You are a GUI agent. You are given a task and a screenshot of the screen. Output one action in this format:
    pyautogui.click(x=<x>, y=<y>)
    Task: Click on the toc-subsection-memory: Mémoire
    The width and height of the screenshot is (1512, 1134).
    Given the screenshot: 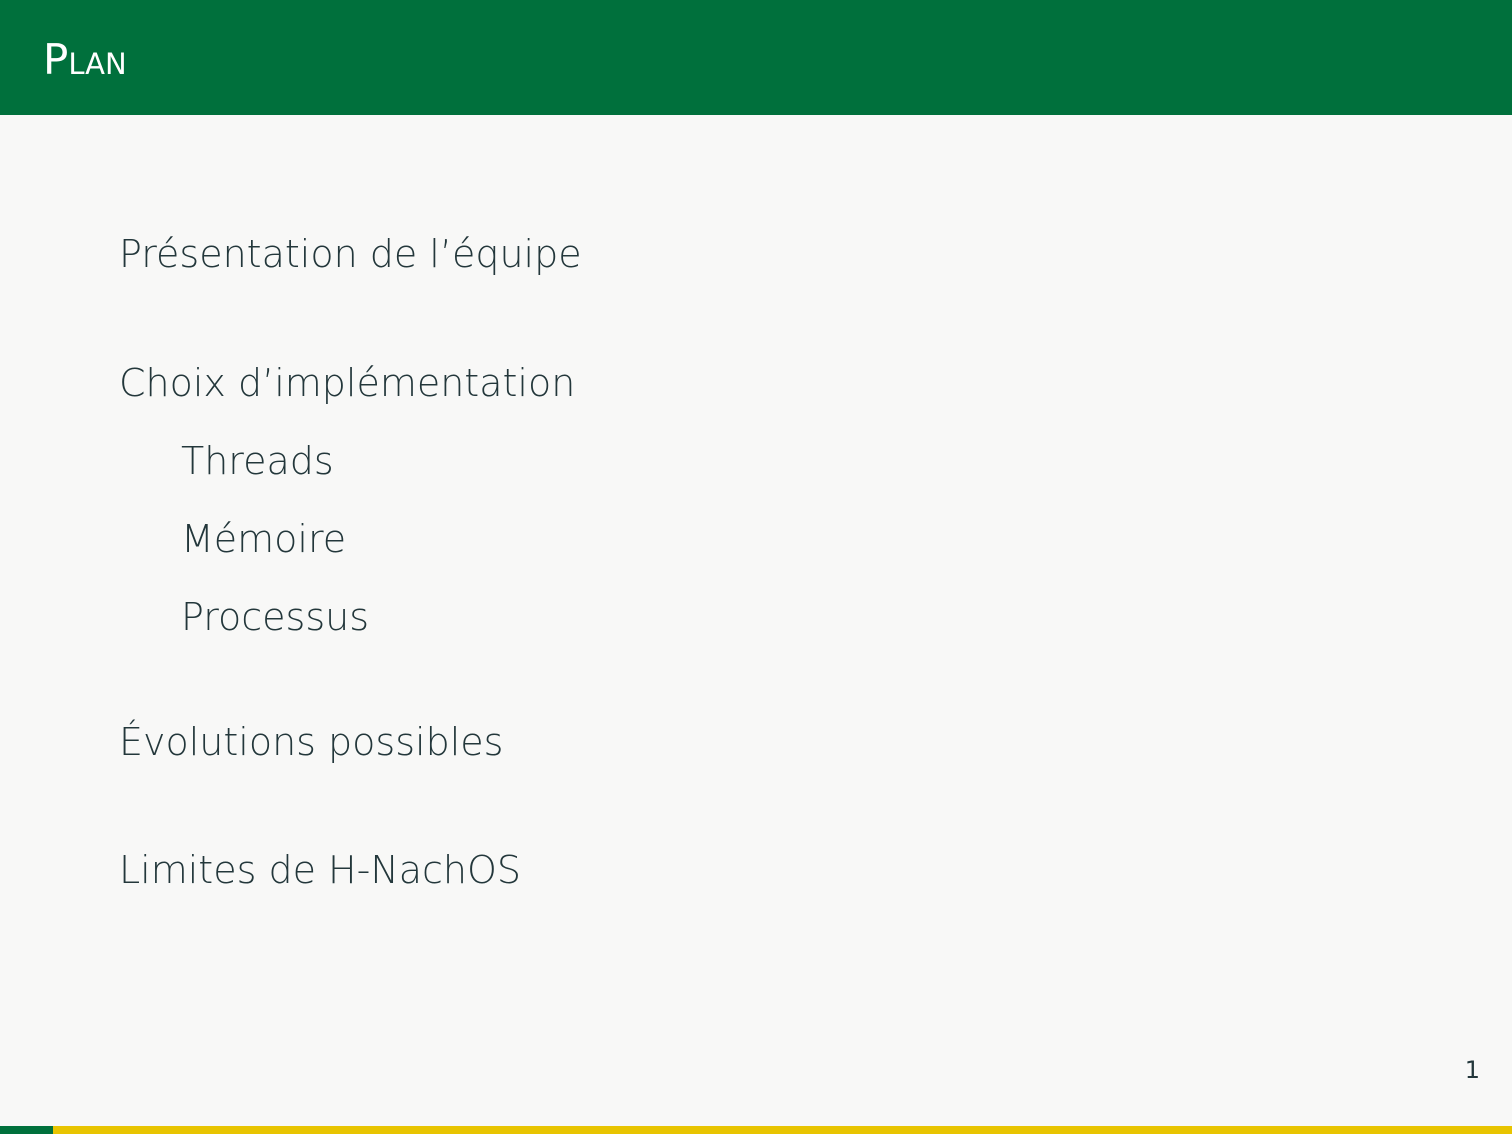 What is the action you would take?
    pyautogui.click(x=263, y=539)
    